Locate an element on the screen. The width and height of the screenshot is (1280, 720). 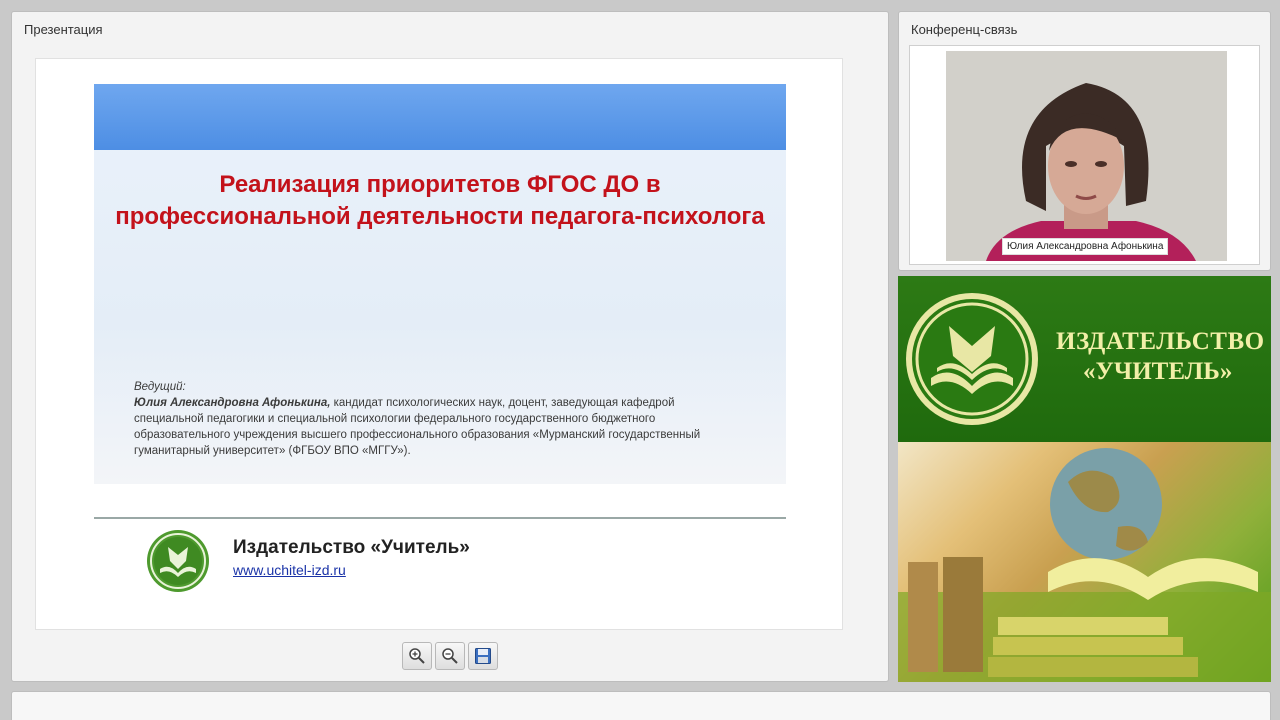
bottom-panel is located at coordinates (641, 705).